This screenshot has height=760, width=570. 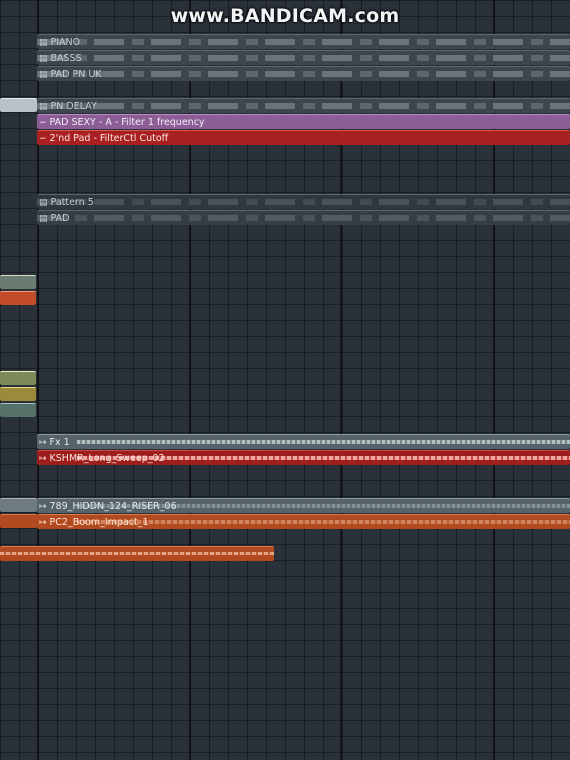 I want to click on automation-clip-2nd-pad: ∽ 2'nd Pad - FilterCtl Cutoff, so click(x=303, y=137).